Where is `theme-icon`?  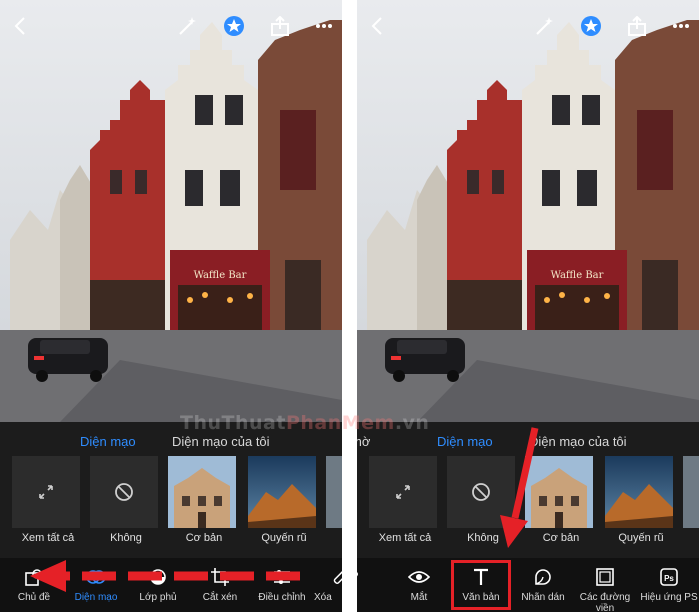 theme-icon is located at coordinates (34, 577).